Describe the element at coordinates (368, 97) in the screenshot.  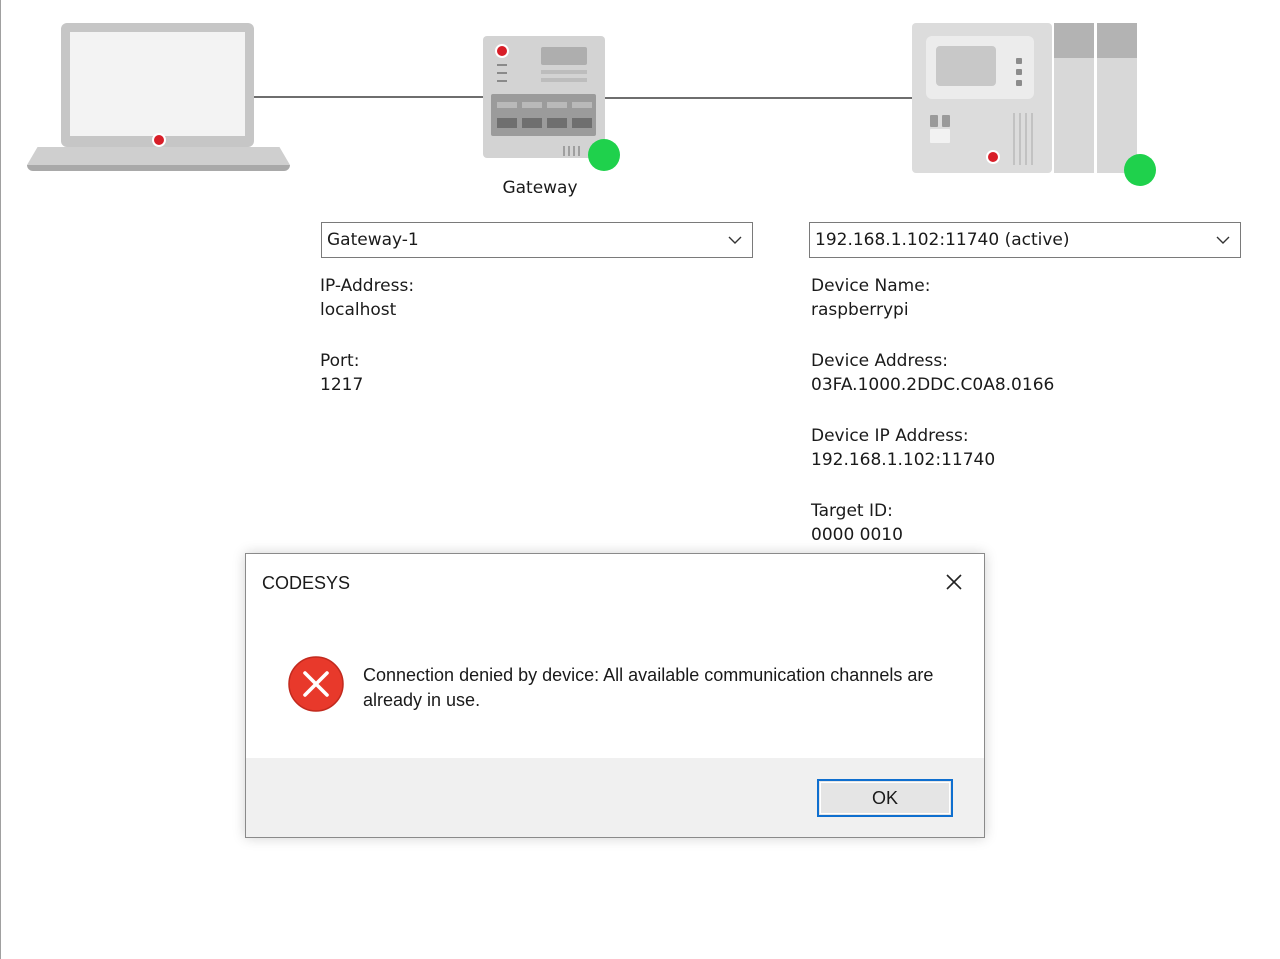
I see `connection-line-laptop-gateway` at that location.